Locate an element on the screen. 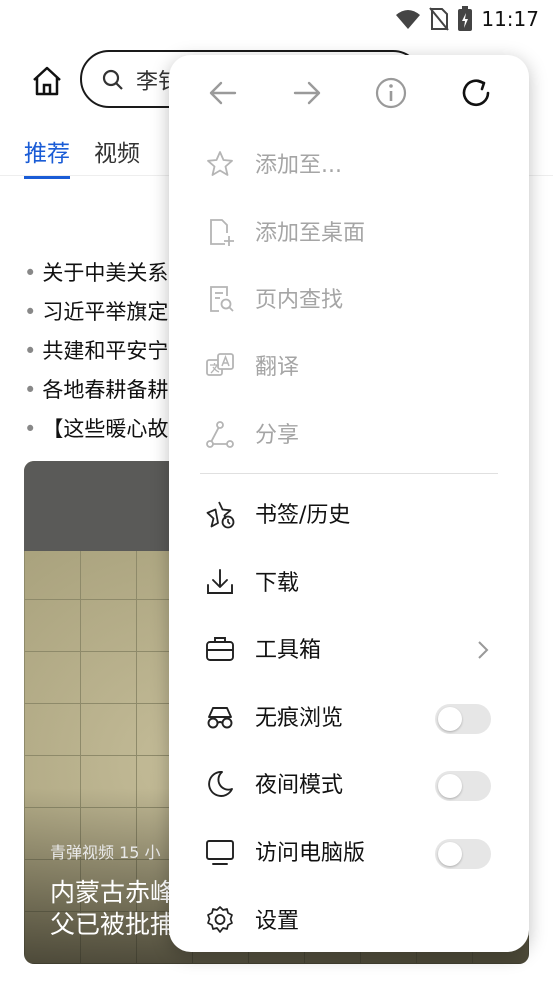 Image resolution: width=553 pixels, height=983 pixels. add-to-desktop-icon is located at coordinates (222, 232).